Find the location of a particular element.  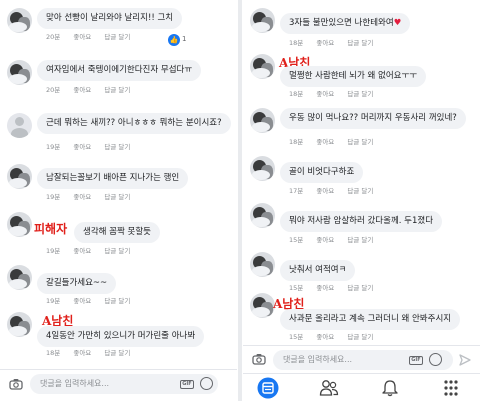

panel-divider is located at coordinates (240, 200).